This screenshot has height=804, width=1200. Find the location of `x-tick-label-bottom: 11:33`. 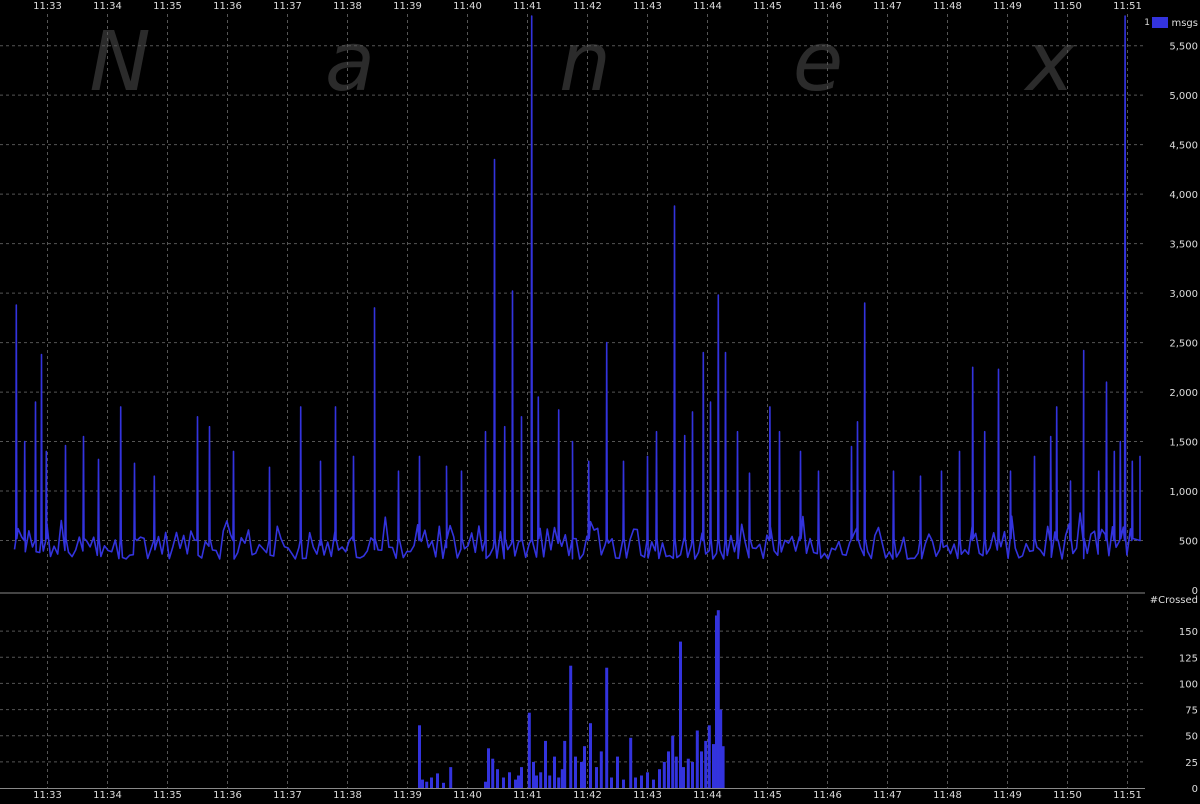

x-tick-label-bottom: 11:33 is located at coordinates (47, 795).